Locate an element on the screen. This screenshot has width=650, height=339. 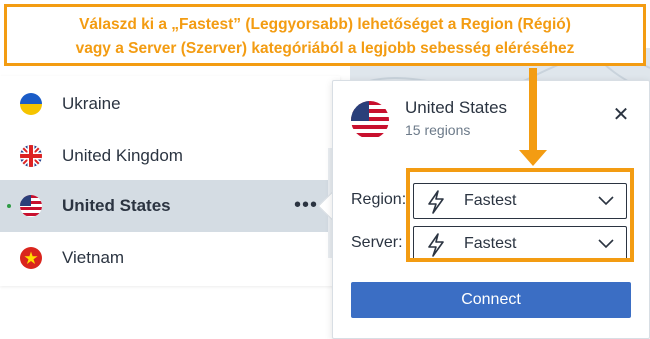
ukraine-flag-icon is located at coordinates (31, 104).